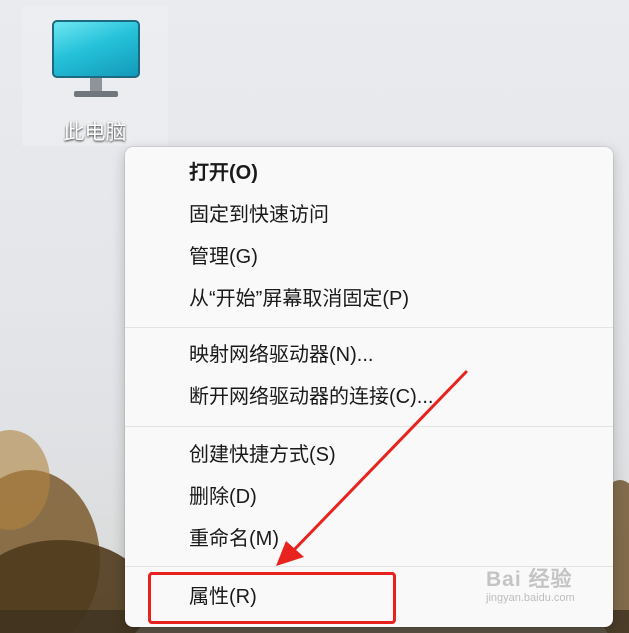 The height and width of the screenshot is (633, 629). I want to click on red-arrow-annotation, so click(372, 468).